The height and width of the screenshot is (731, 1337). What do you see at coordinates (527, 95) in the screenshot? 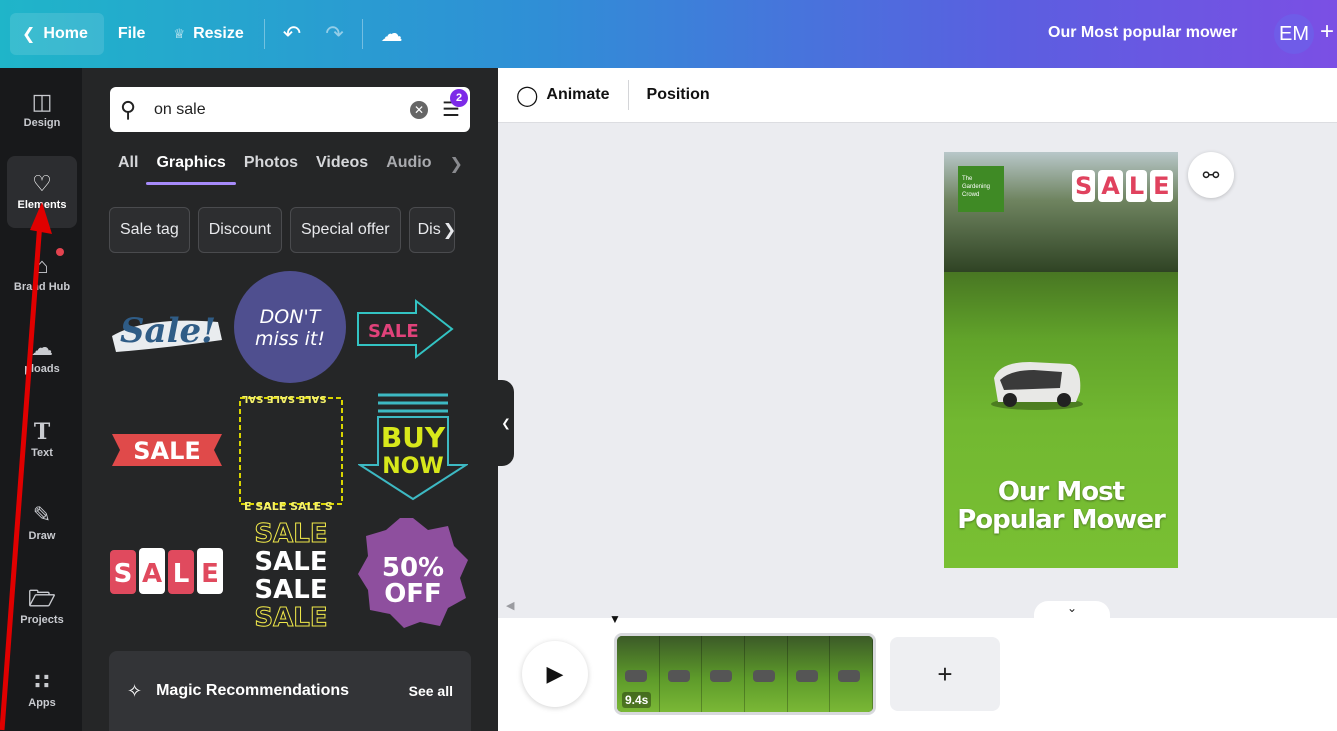
I see `animate-icon: ◯` at bounding box center [527, 95].